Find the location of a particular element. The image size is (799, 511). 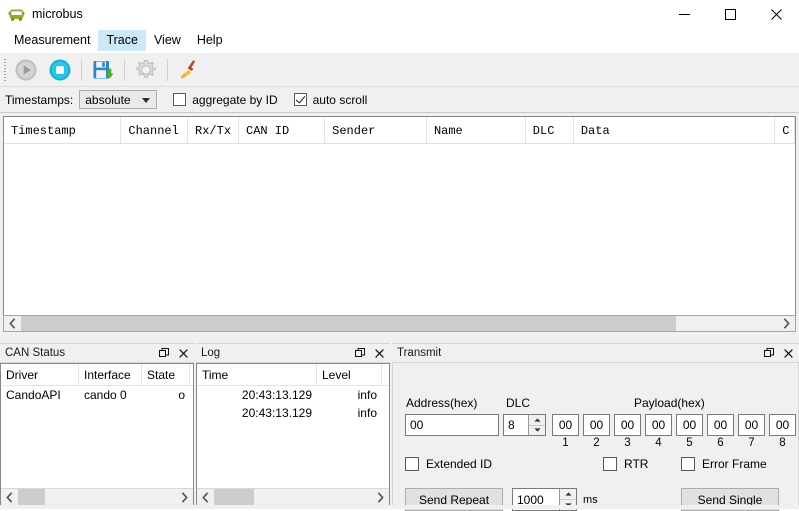

column-header-driver: Driver is located at coordinates (40, 374).